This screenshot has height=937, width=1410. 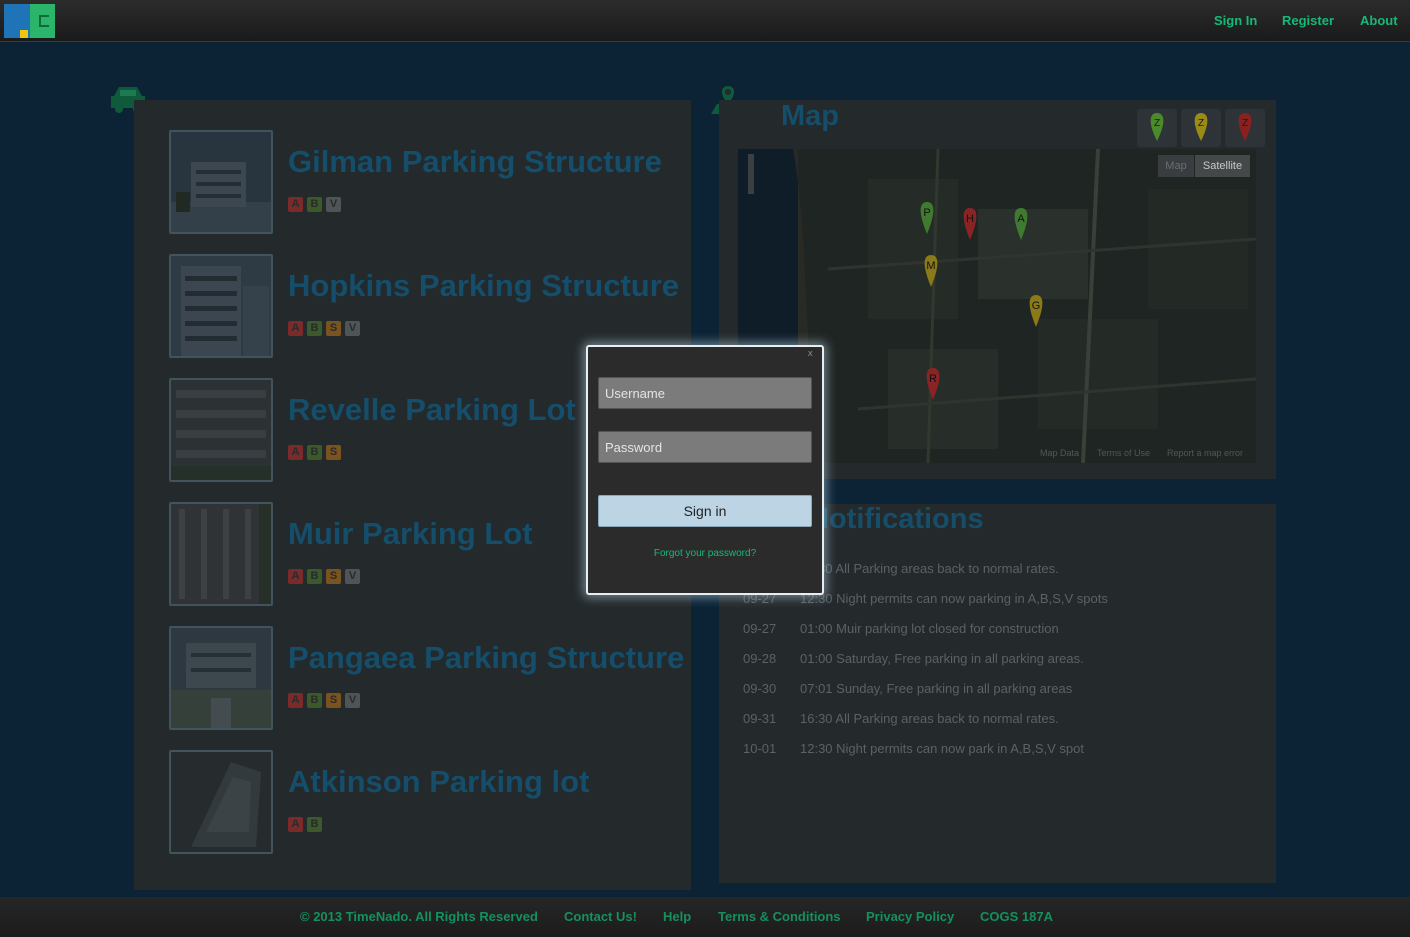 What do you see at coordinates (29, 21) in the screenshot?
I see `timenado-logo-icon` at bounding box center [29, 21].